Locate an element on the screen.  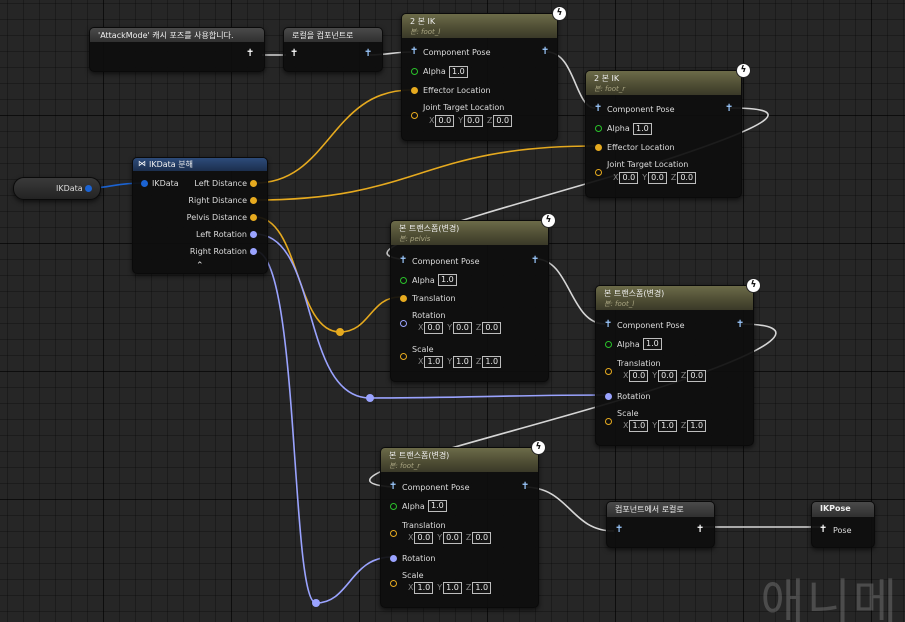
struct-output-pin is located at coordinates (88, 188).